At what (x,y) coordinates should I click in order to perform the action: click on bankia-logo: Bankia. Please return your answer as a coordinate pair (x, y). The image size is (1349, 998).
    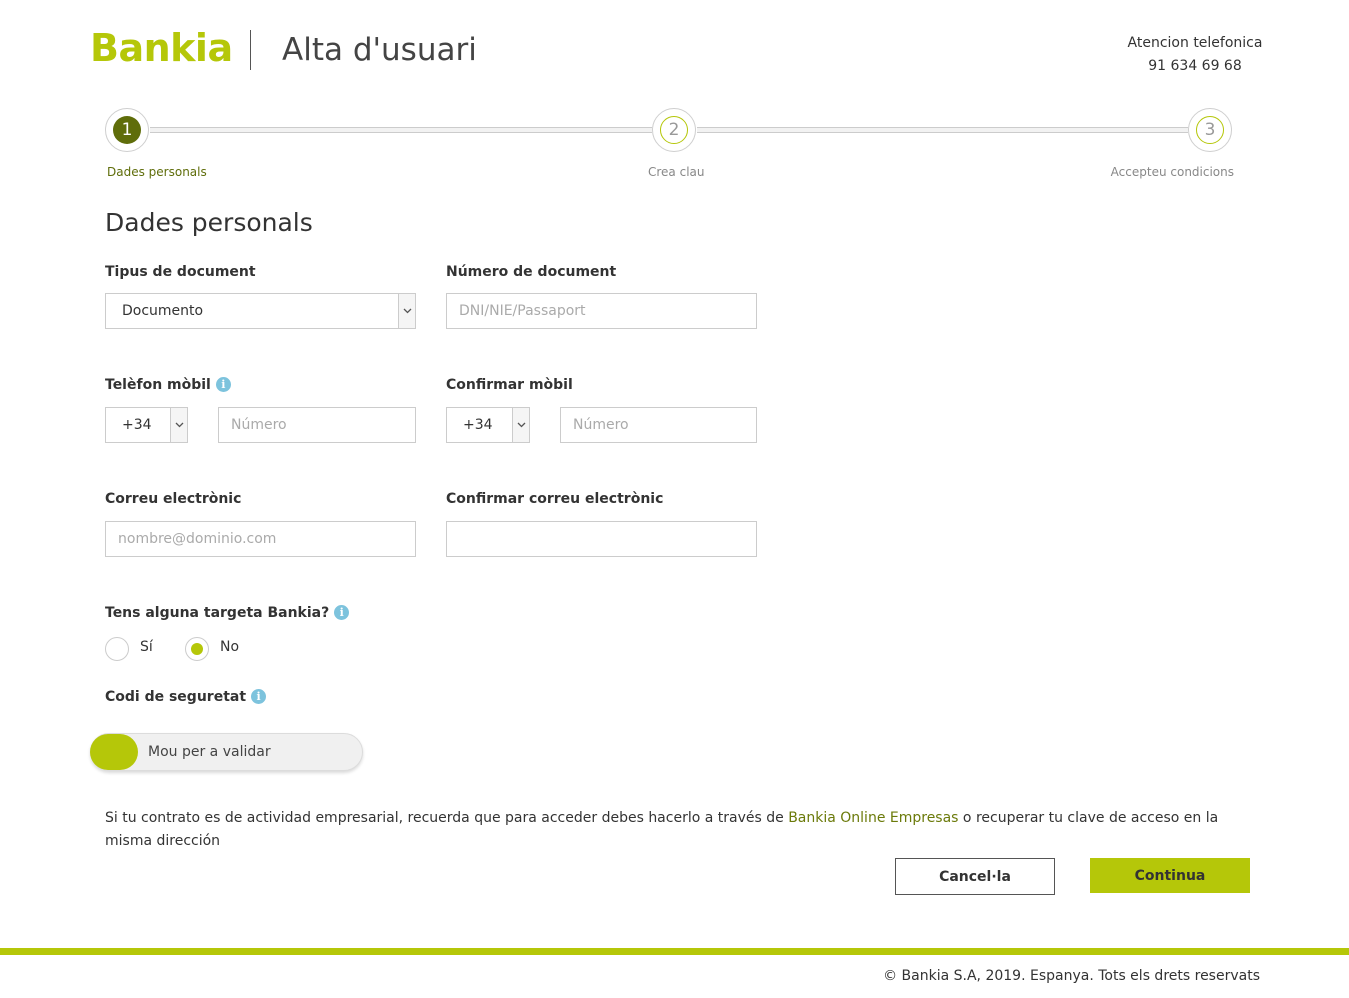
    Looking at the image, I should click on (161, 48).